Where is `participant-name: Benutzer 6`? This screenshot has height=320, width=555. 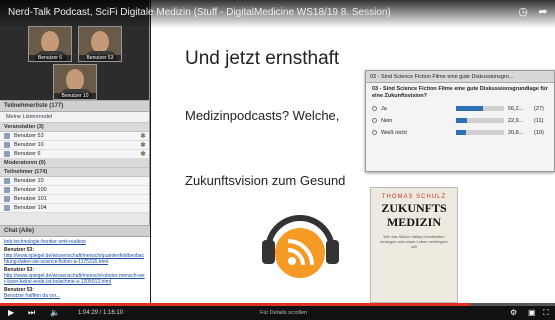
participant-name: Benutzer 6 is located at coordinates (27, 154).